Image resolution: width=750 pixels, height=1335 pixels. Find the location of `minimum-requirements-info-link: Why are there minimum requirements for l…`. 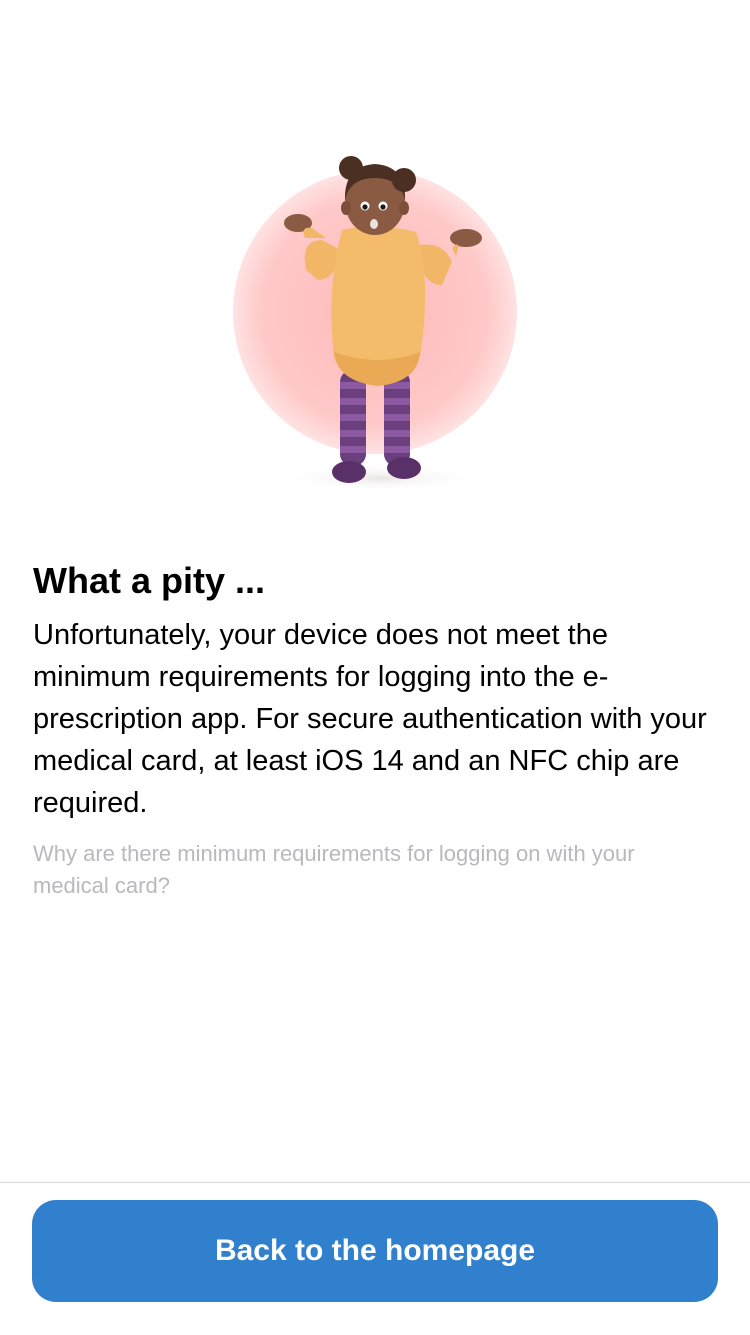

minimum-requirements-info-link: Why are there minimum requirements for l… is located at coordinates (373, 870).